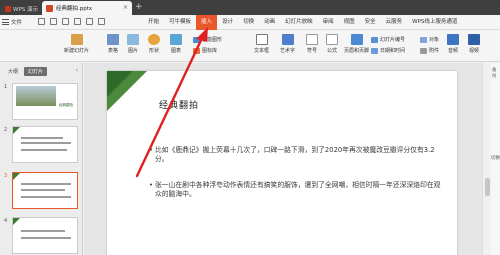 Image resolution: width=500 pixels, height=255 pixels. Describe the element at coordinates (356, 39) in the screenshot. I see `header-footer-icon` at that location.